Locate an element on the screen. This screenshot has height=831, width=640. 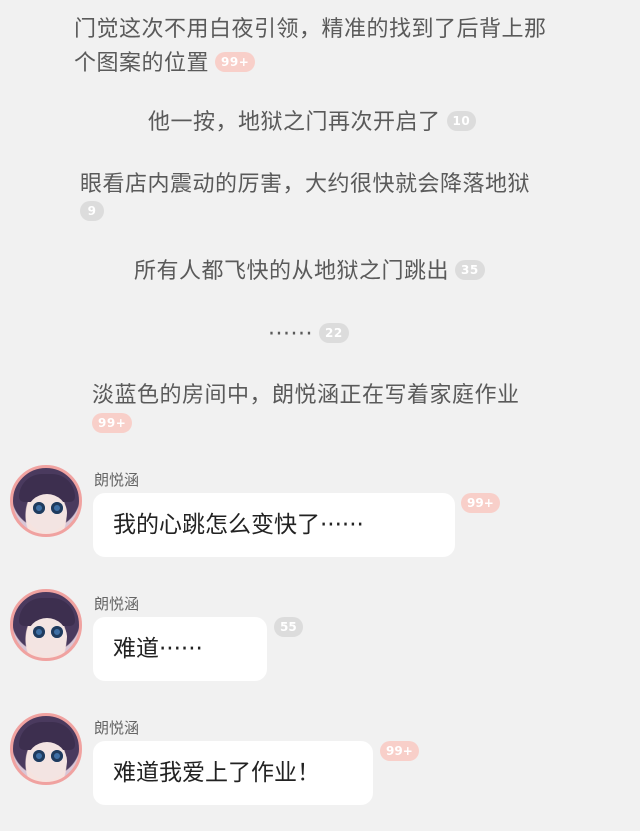
comment-count-badge: 55 is located at coordinates (288, 627).